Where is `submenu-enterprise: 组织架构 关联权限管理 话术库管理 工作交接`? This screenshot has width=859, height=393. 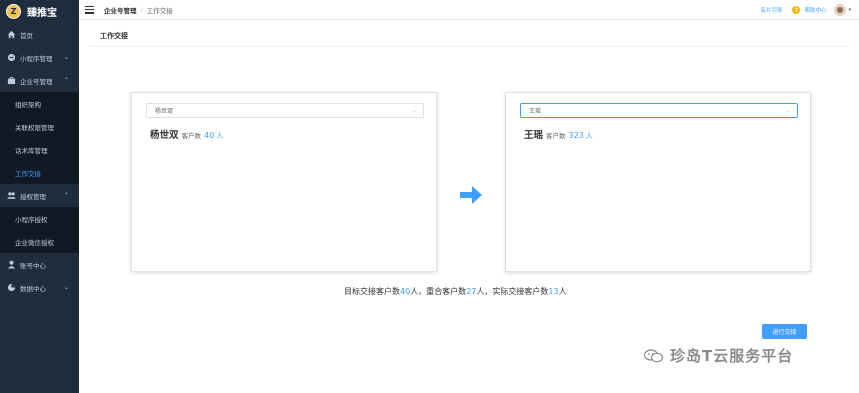
submenu-enterprise: 组织架构 关联权限管理 话术库管理 工作交接 is located at coordinates (39, 138).